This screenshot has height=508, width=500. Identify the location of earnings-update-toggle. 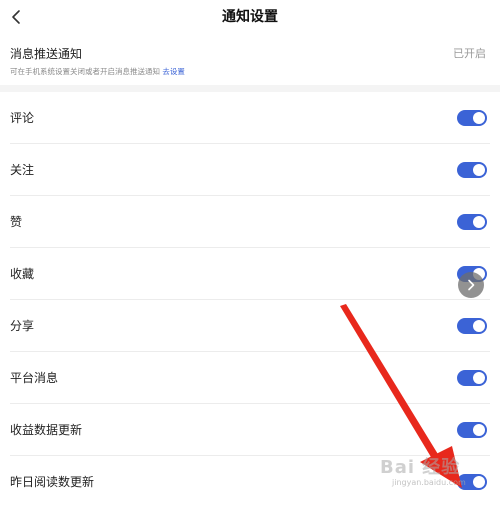
(472, 430).